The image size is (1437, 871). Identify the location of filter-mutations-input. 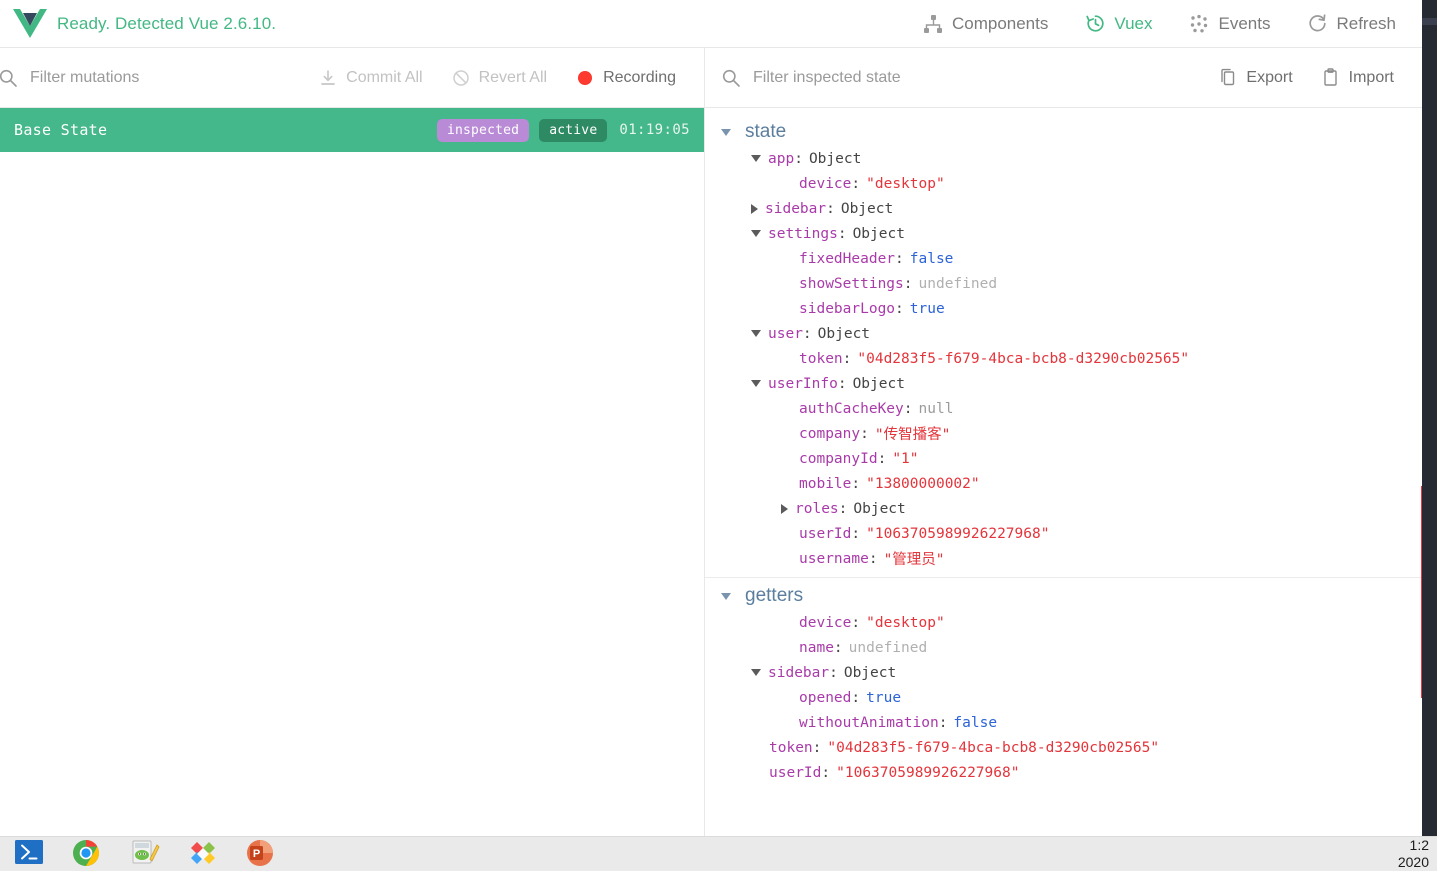
(167, 77).